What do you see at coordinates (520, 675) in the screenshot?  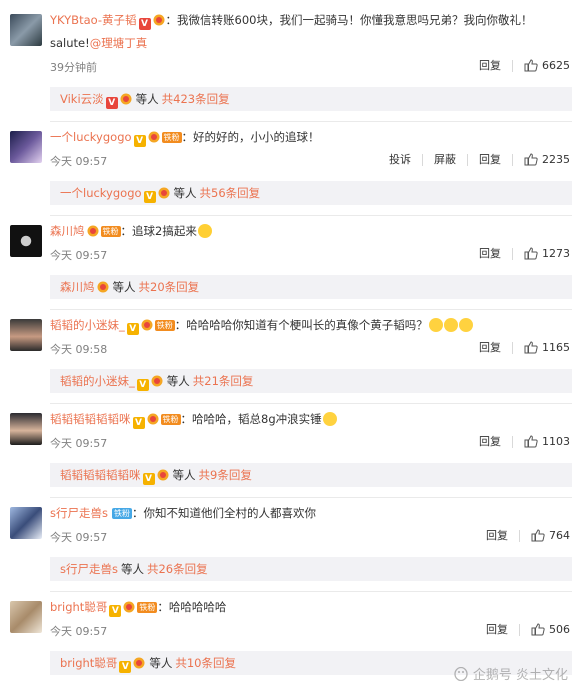 I see `watermark-text: 企鹅号 炎土文化` at bounding box center [520, 675].